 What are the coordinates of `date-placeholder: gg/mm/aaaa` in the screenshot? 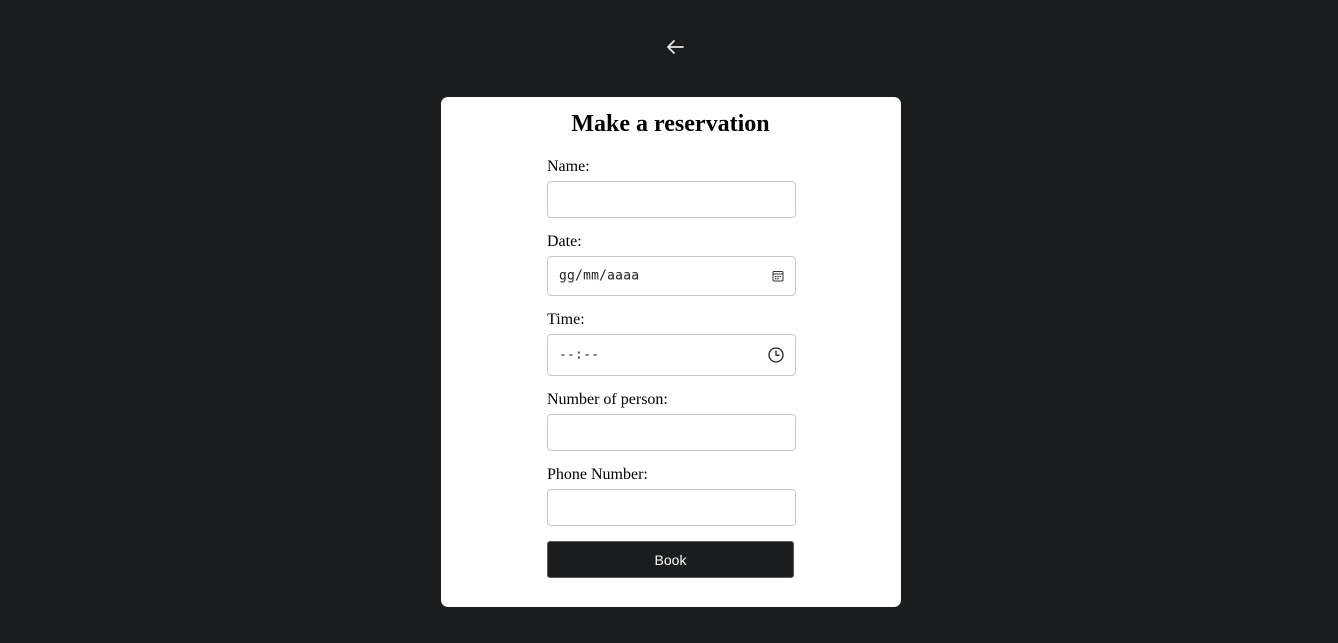 It's located at (599, 276).